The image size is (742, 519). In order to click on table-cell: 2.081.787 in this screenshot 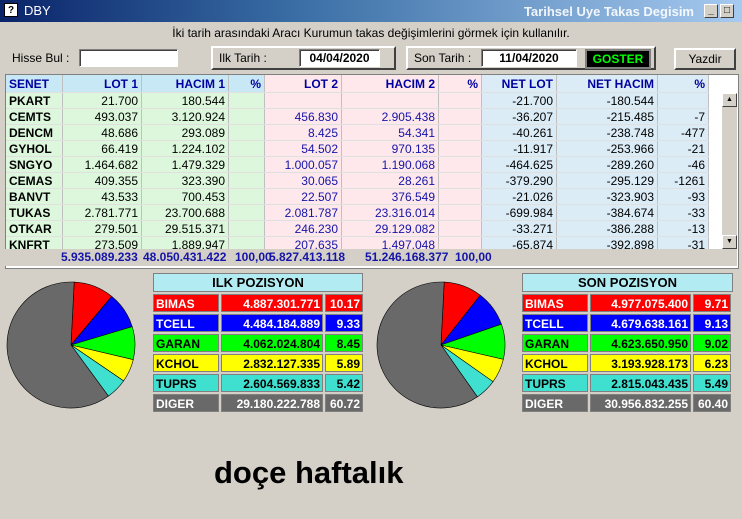, I will do `click(303, 212)`.